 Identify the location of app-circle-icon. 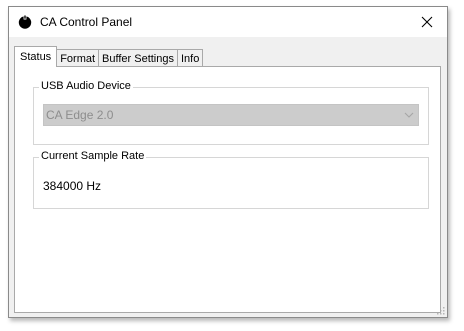
(25, 22).